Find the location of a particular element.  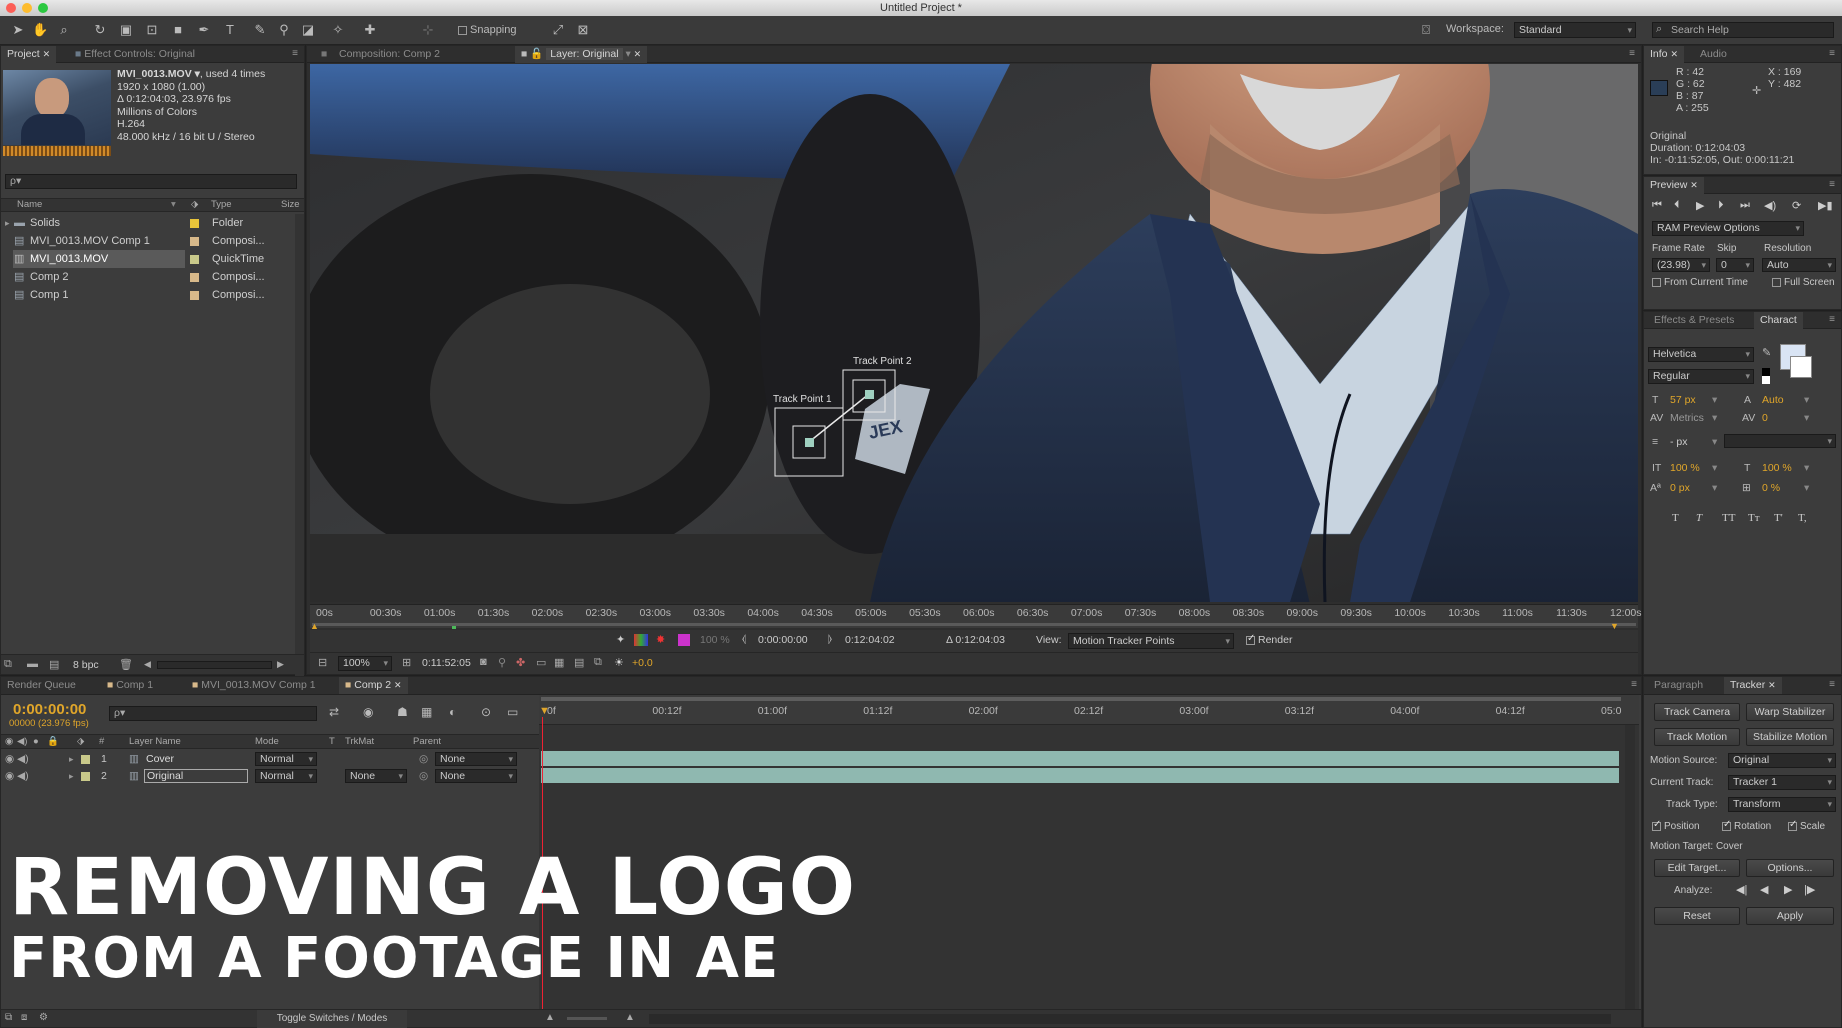

snapping-checkbox is located at coordinates (462, 30).